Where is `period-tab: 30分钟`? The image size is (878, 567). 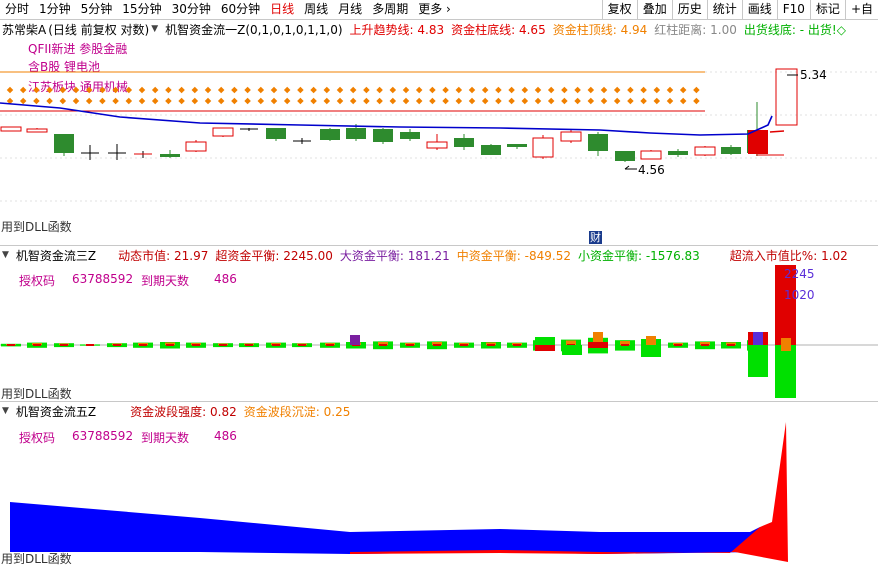 period-tab: 30分钟 is located at coordinates (191, 9).